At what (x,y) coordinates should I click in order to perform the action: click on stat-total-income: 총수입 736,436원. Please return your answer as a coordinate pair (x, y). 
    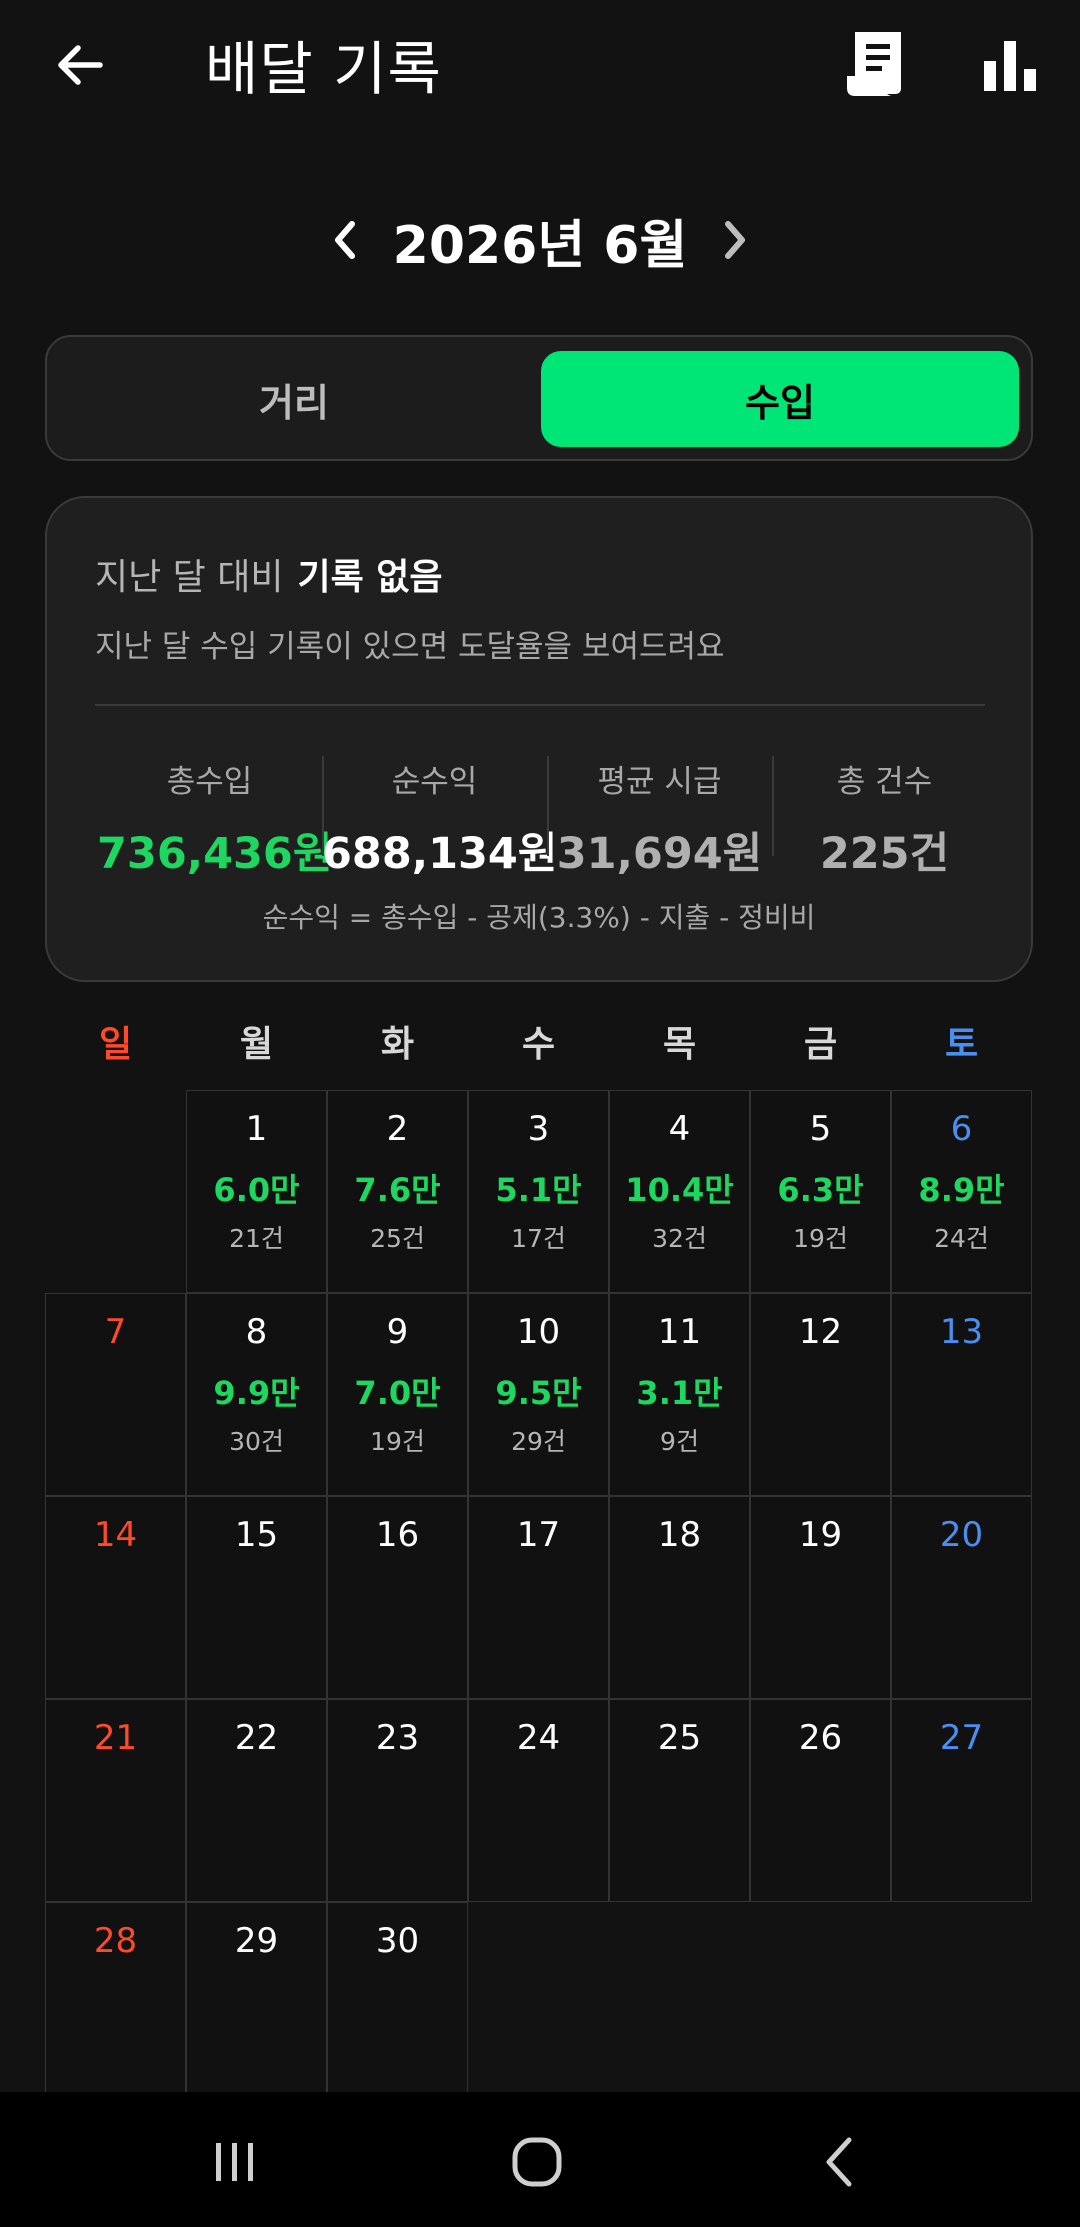
    Looking at the image, I should click on (215, 818).